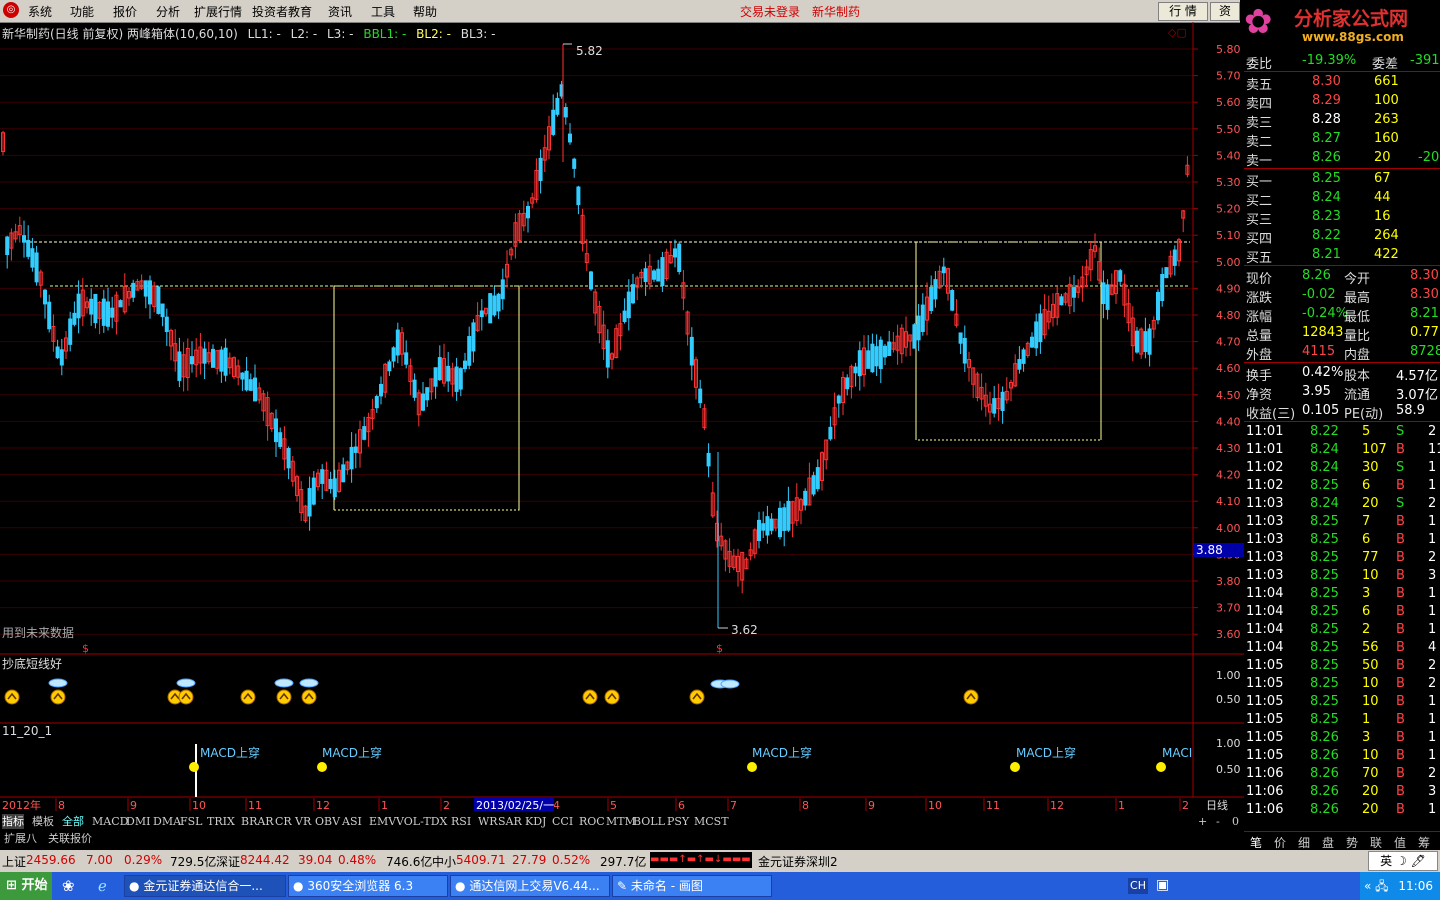 The height and width of the screenshot is (900, 1440). Describe the element at coordinates (1342, 218) in the screenshot. I see `buy-level-row: 买三 8.23 16` at that location.